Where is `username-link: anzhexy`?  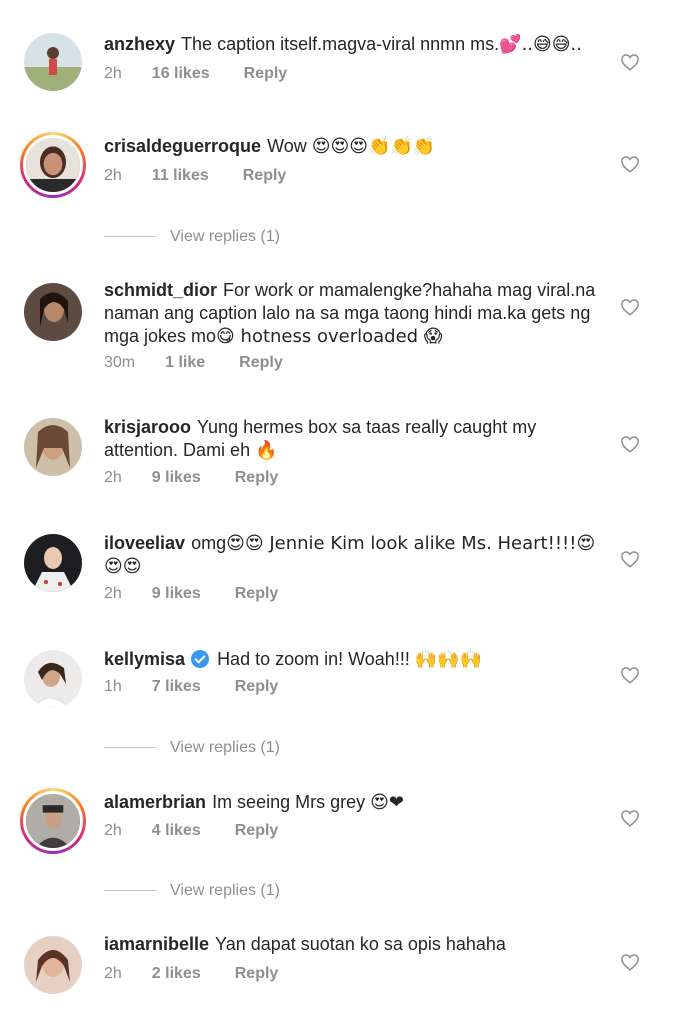
username-link: anzhexy is located at coordinates (139, 44).